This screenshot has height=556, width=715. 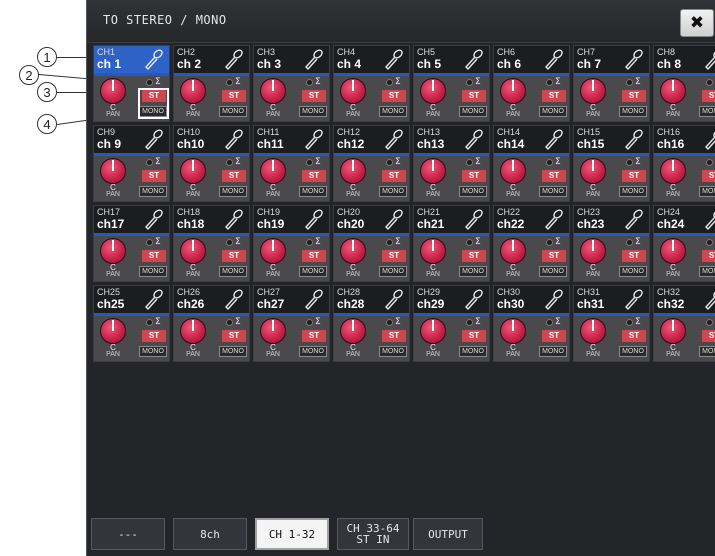 I want to click on channel-name-button: CH30 ch30, so click(x=531, y=299).